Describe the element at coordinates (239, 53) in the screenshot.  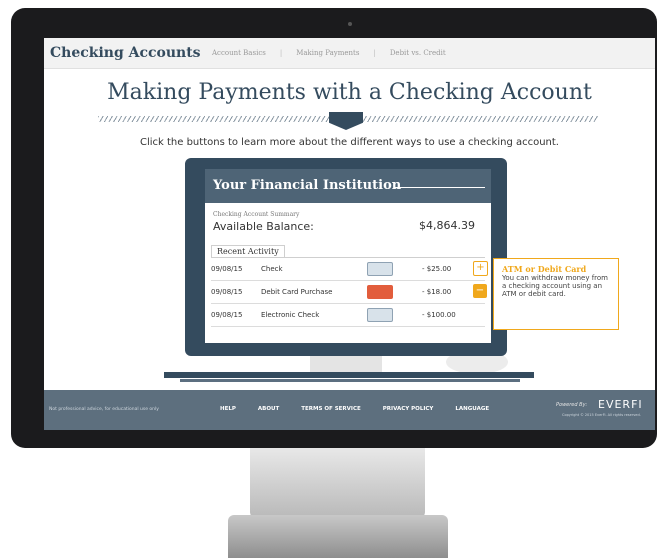
I see `nav-link-account-basics: Account Basics` at that location.